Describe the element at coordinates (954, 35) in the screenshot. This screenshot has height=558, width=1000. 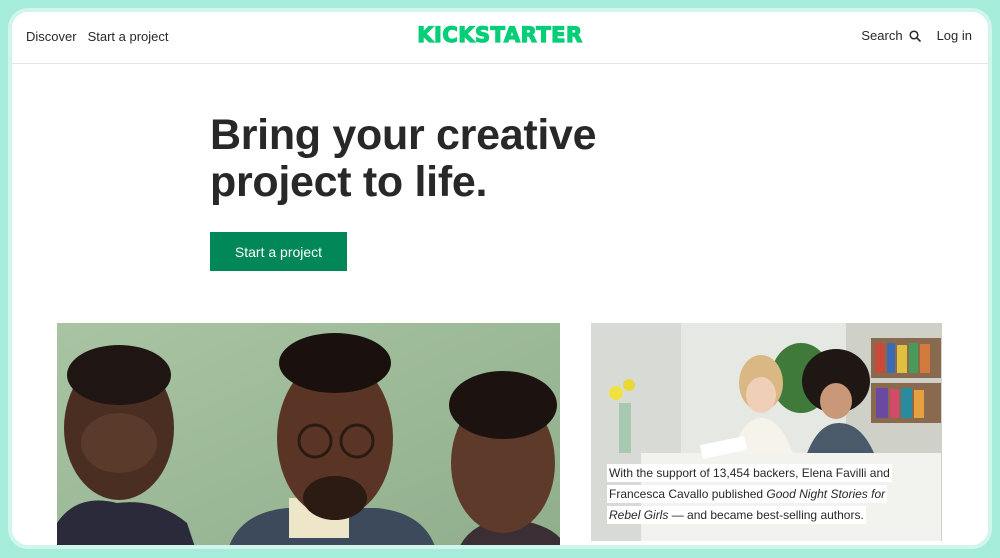
I see `login-link: Log in` at that location.